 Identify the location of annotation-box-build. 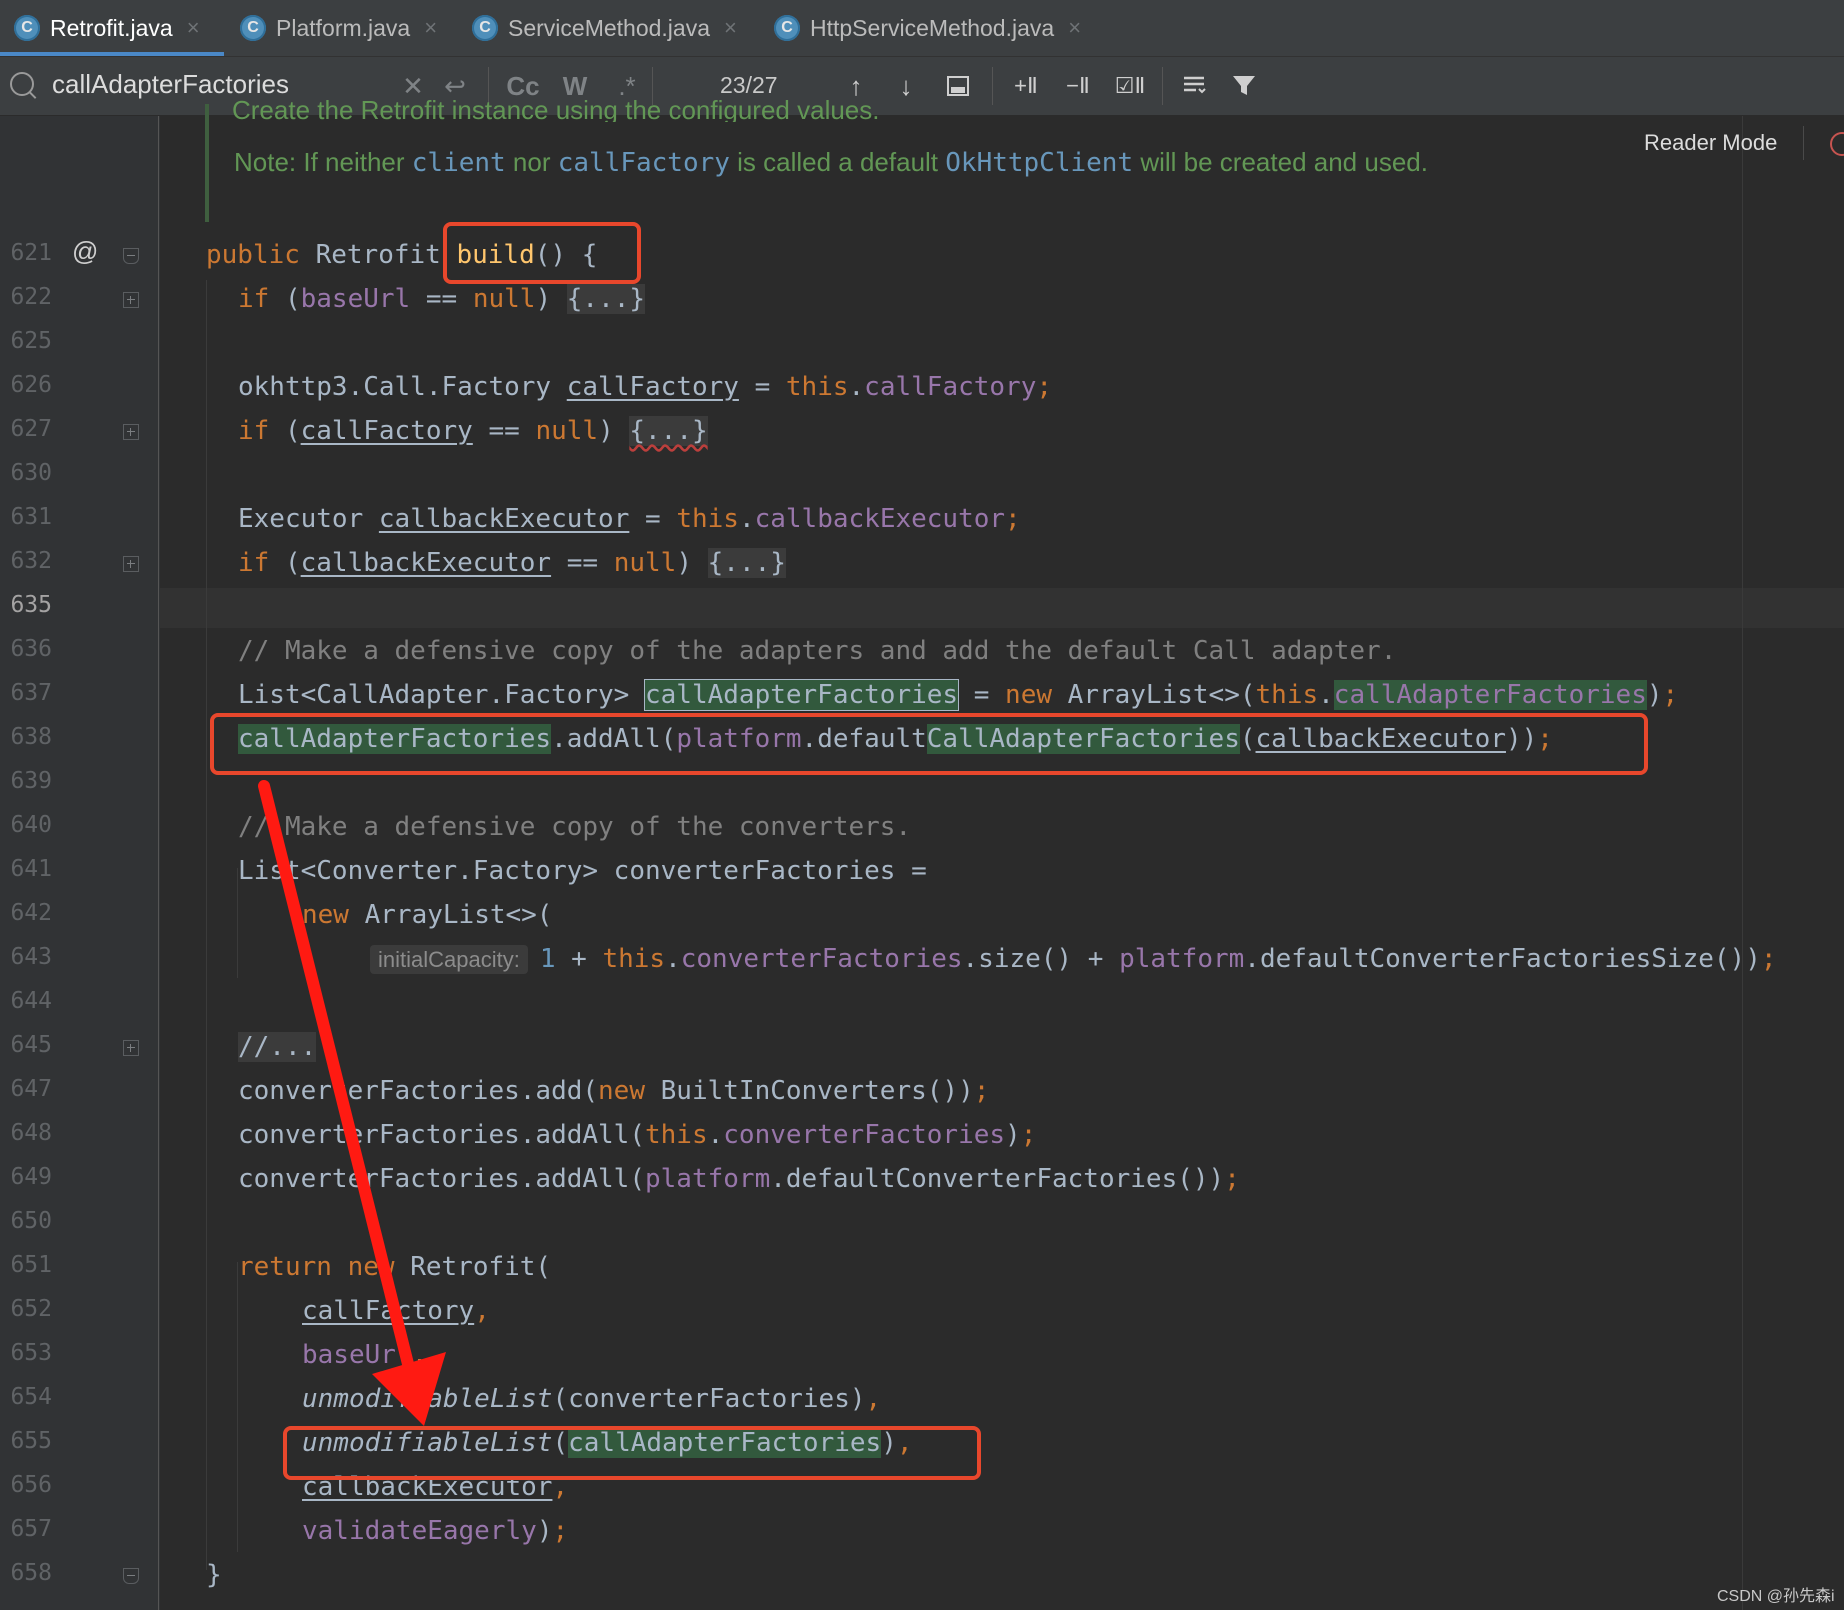
(542, 253).